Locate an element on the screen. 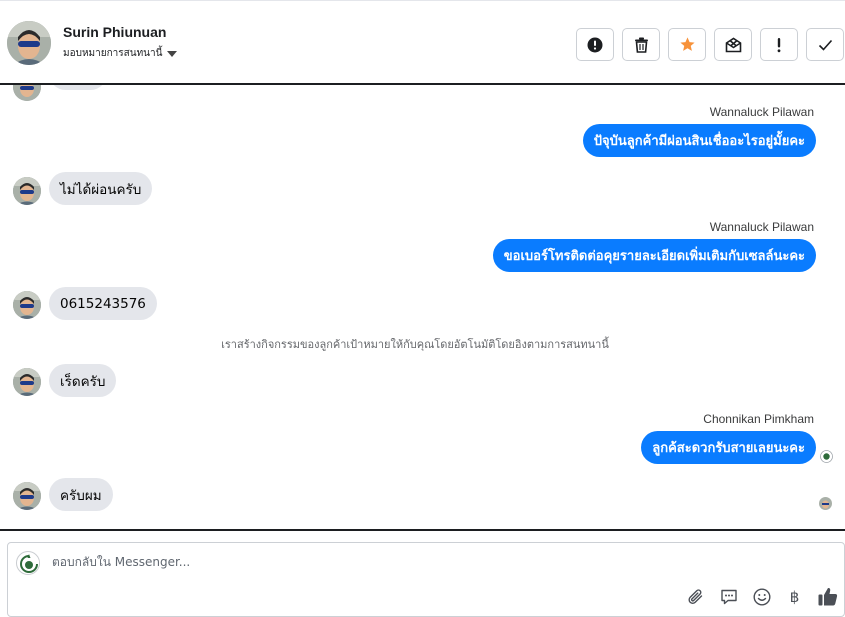 The image size is (845, 617). exclamation-circle-icon is located at coordinates (595, 44).